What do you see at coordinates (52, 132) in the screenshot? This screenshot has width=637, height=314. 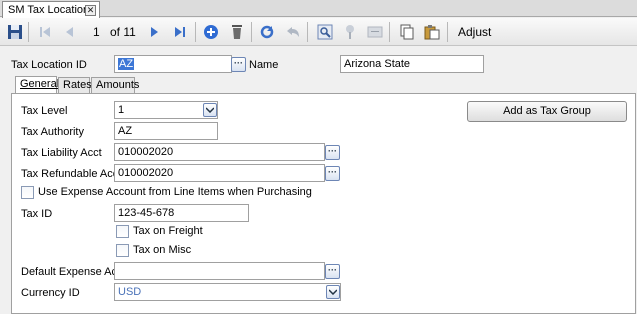 I see `tax-authority-label: Tax Authority` at bounding box center [52, 132].